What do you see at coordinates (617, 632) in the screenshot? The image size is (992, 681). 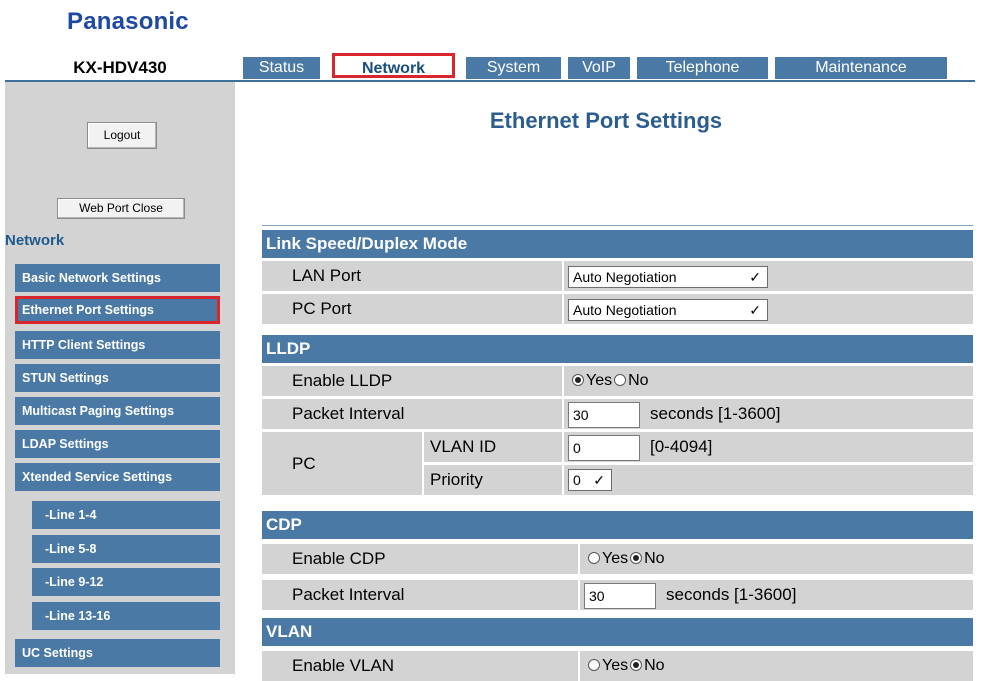 I see `section-header-vlan: VLAN` at bounding box center [617, 632].